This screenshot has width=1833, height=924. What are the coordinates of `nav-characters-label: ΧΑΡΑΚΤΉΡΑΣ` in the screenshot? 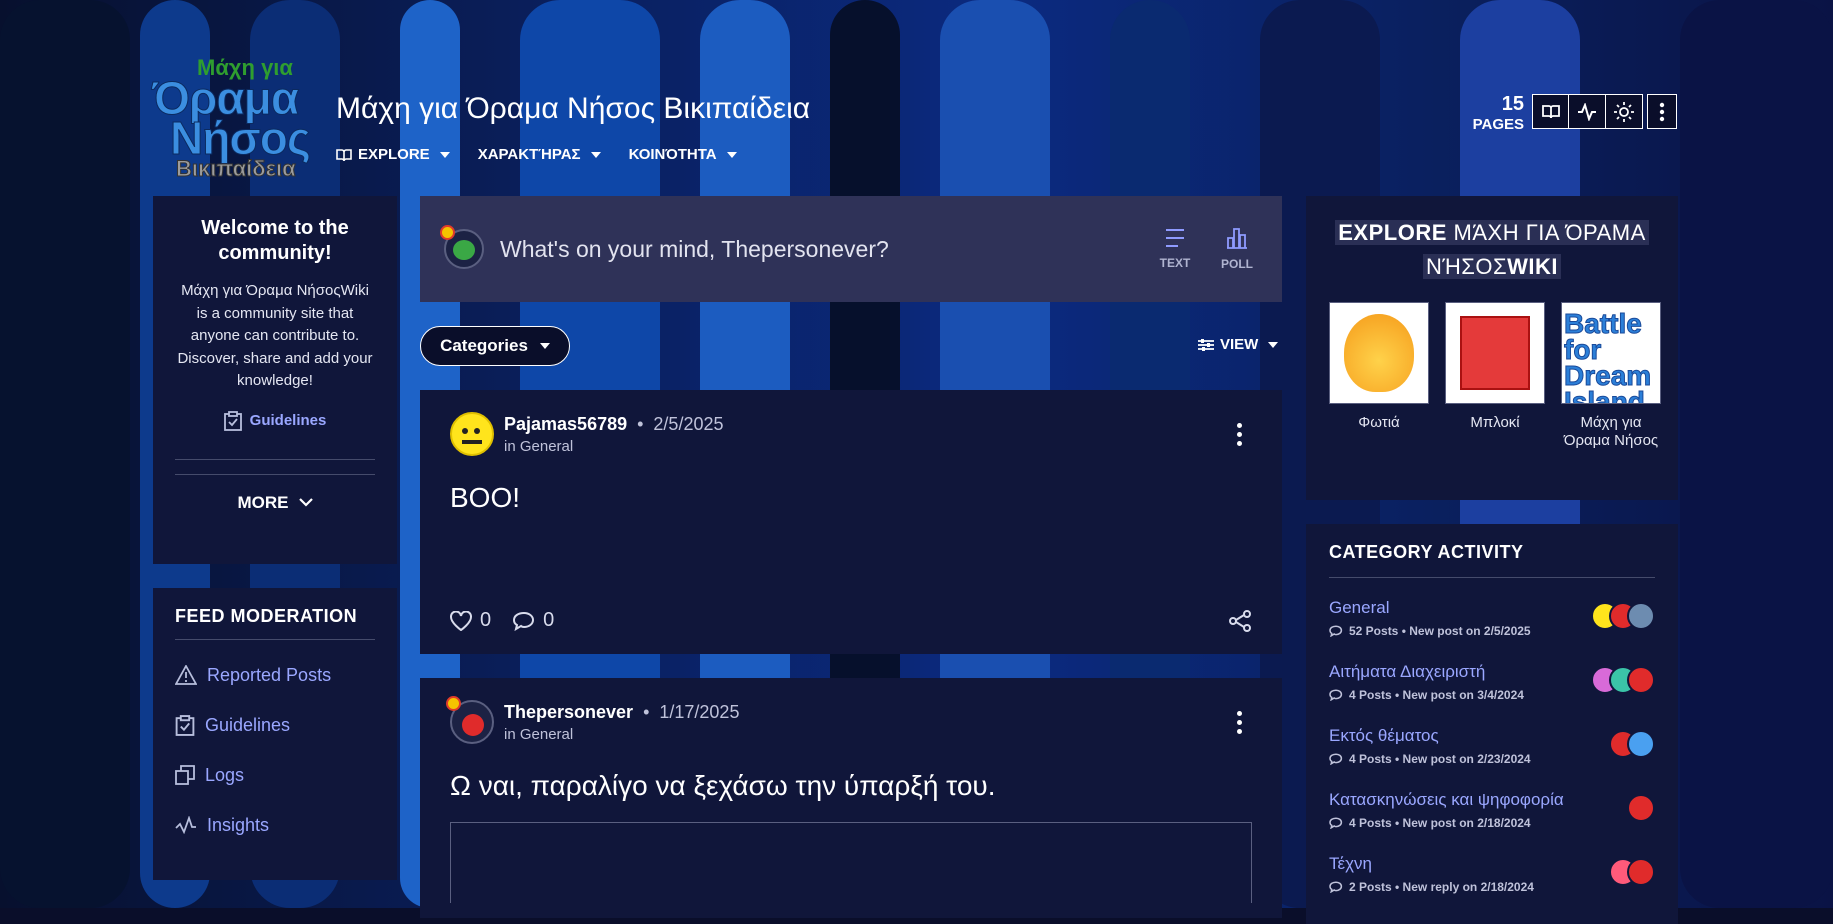 It's located at (529, 154).